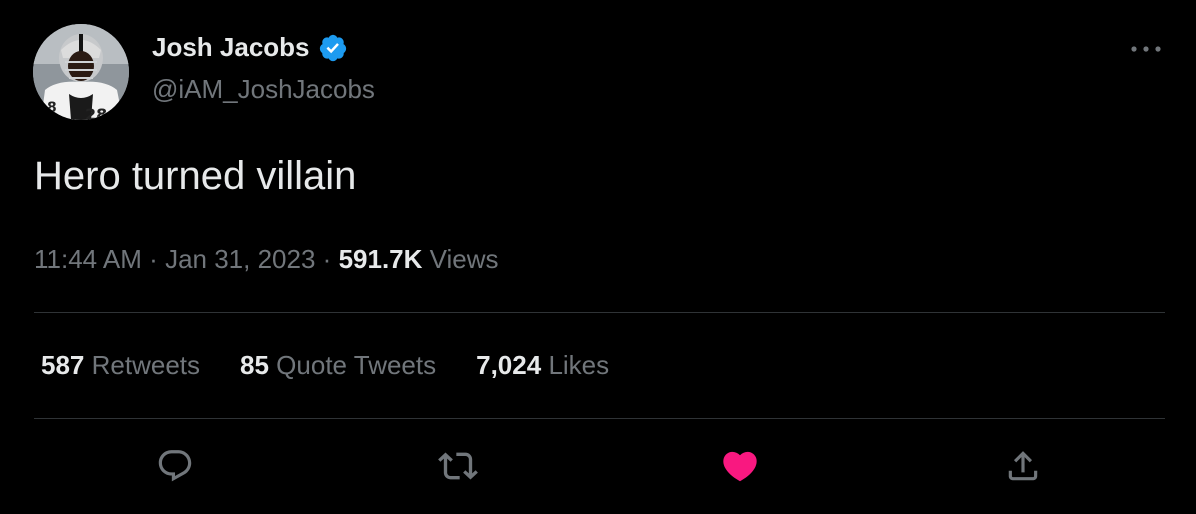 The width and height of the screenshot is (1196, 514). Describe the element at coordinates (240, 259) in the screenshot. I see `tweet-date: Jan 31, 2023` at that location.